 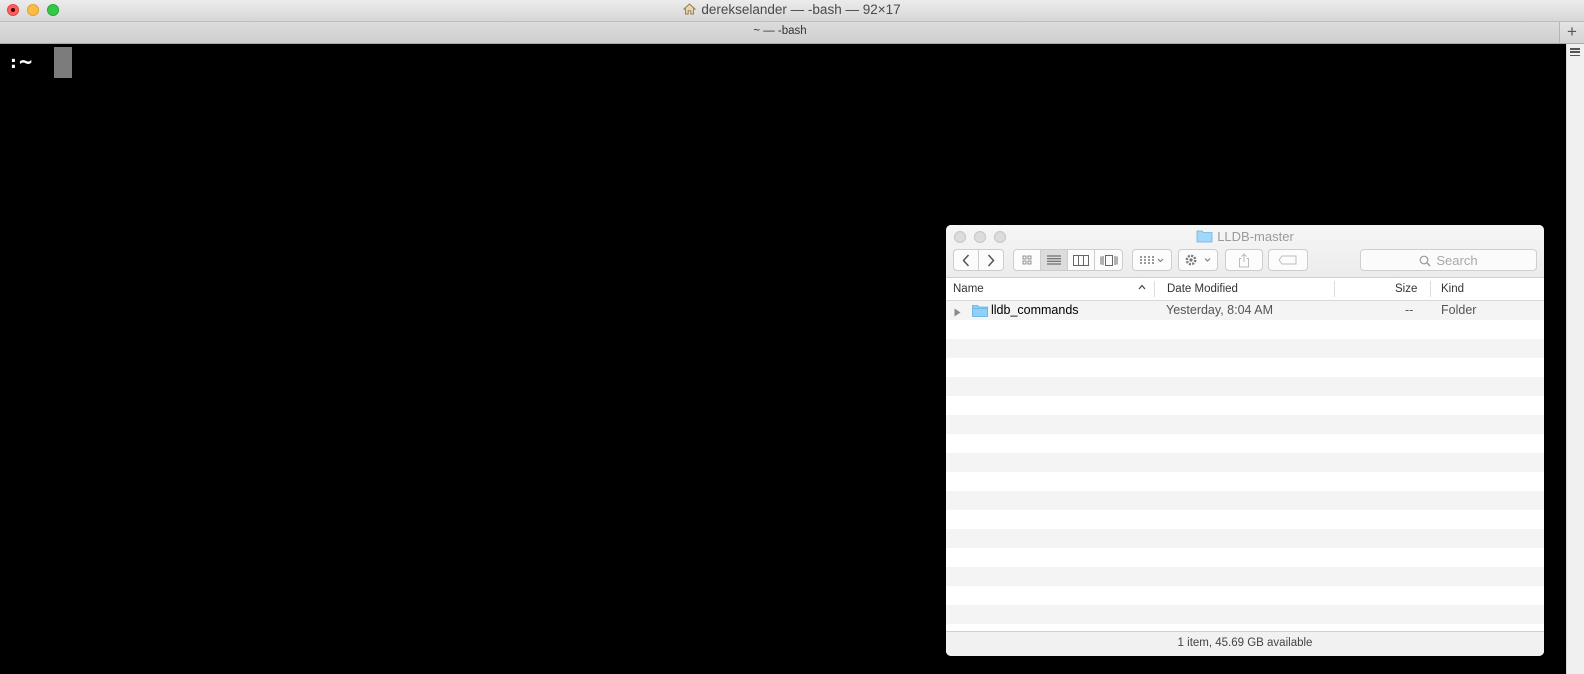 I want to click on forward-button, so click(x=991, y=260).